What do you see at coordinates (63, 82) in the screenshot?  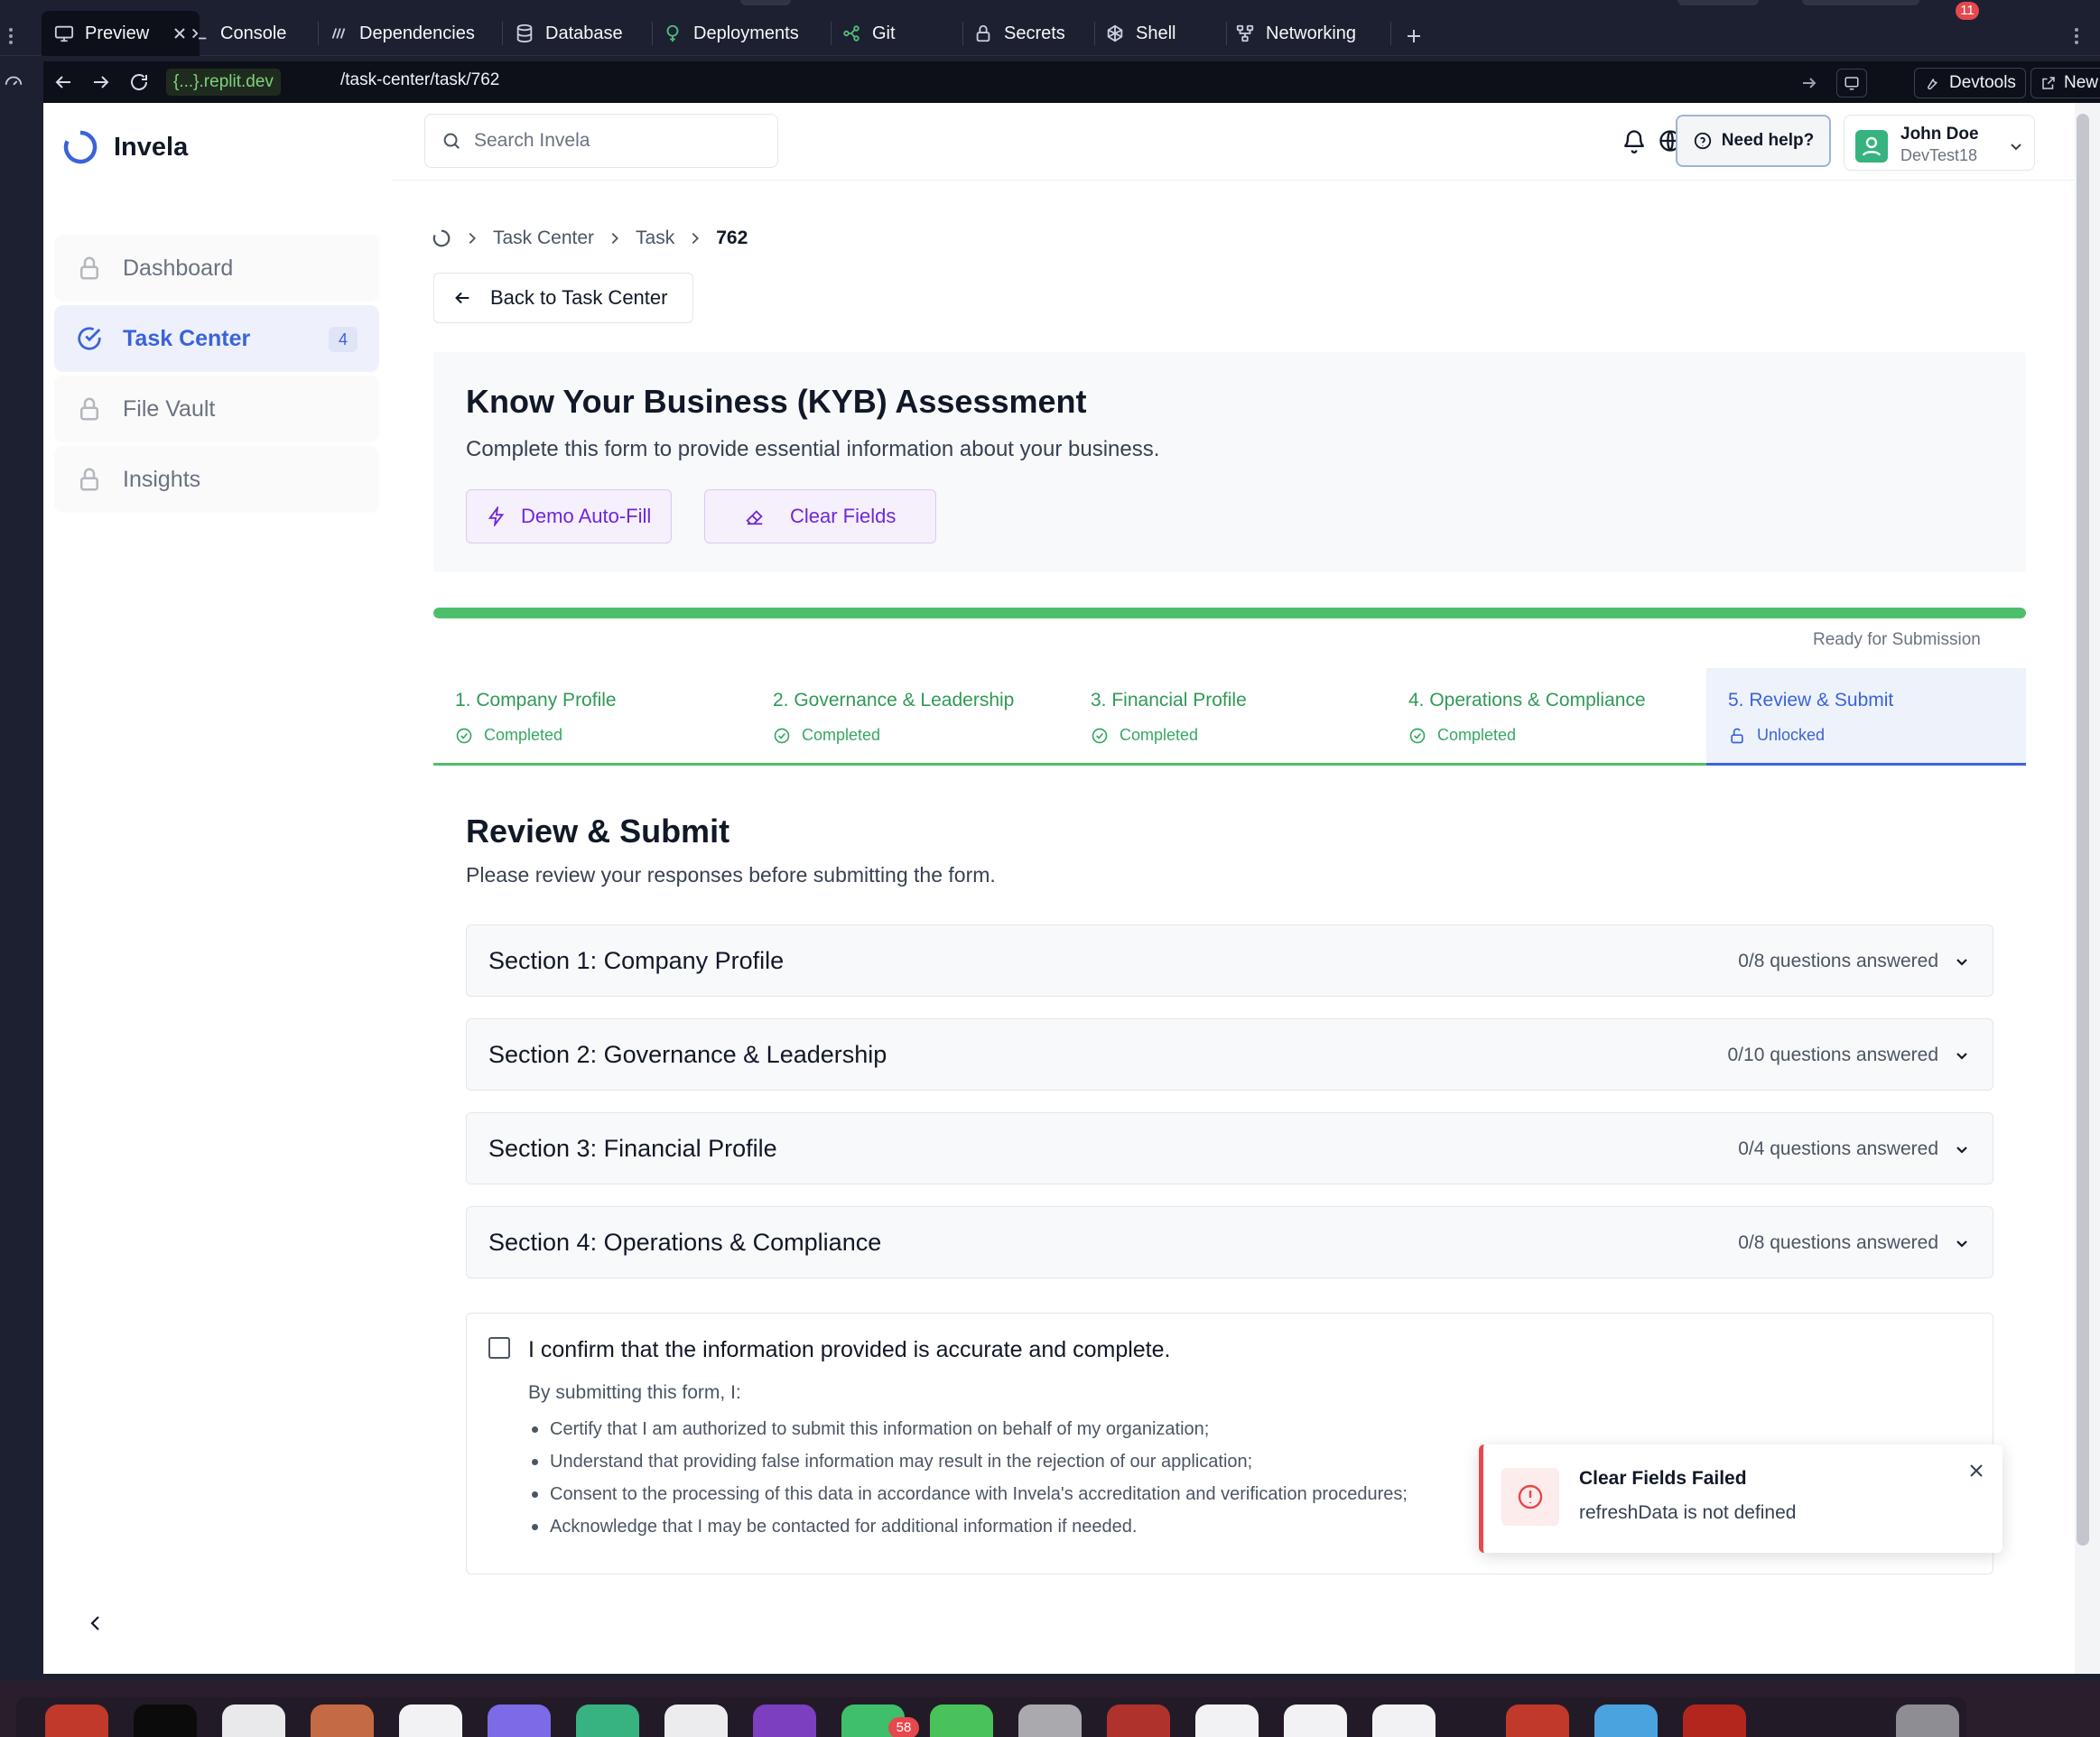 I see `back-arrow-icon` at bounding box center [63, 82].